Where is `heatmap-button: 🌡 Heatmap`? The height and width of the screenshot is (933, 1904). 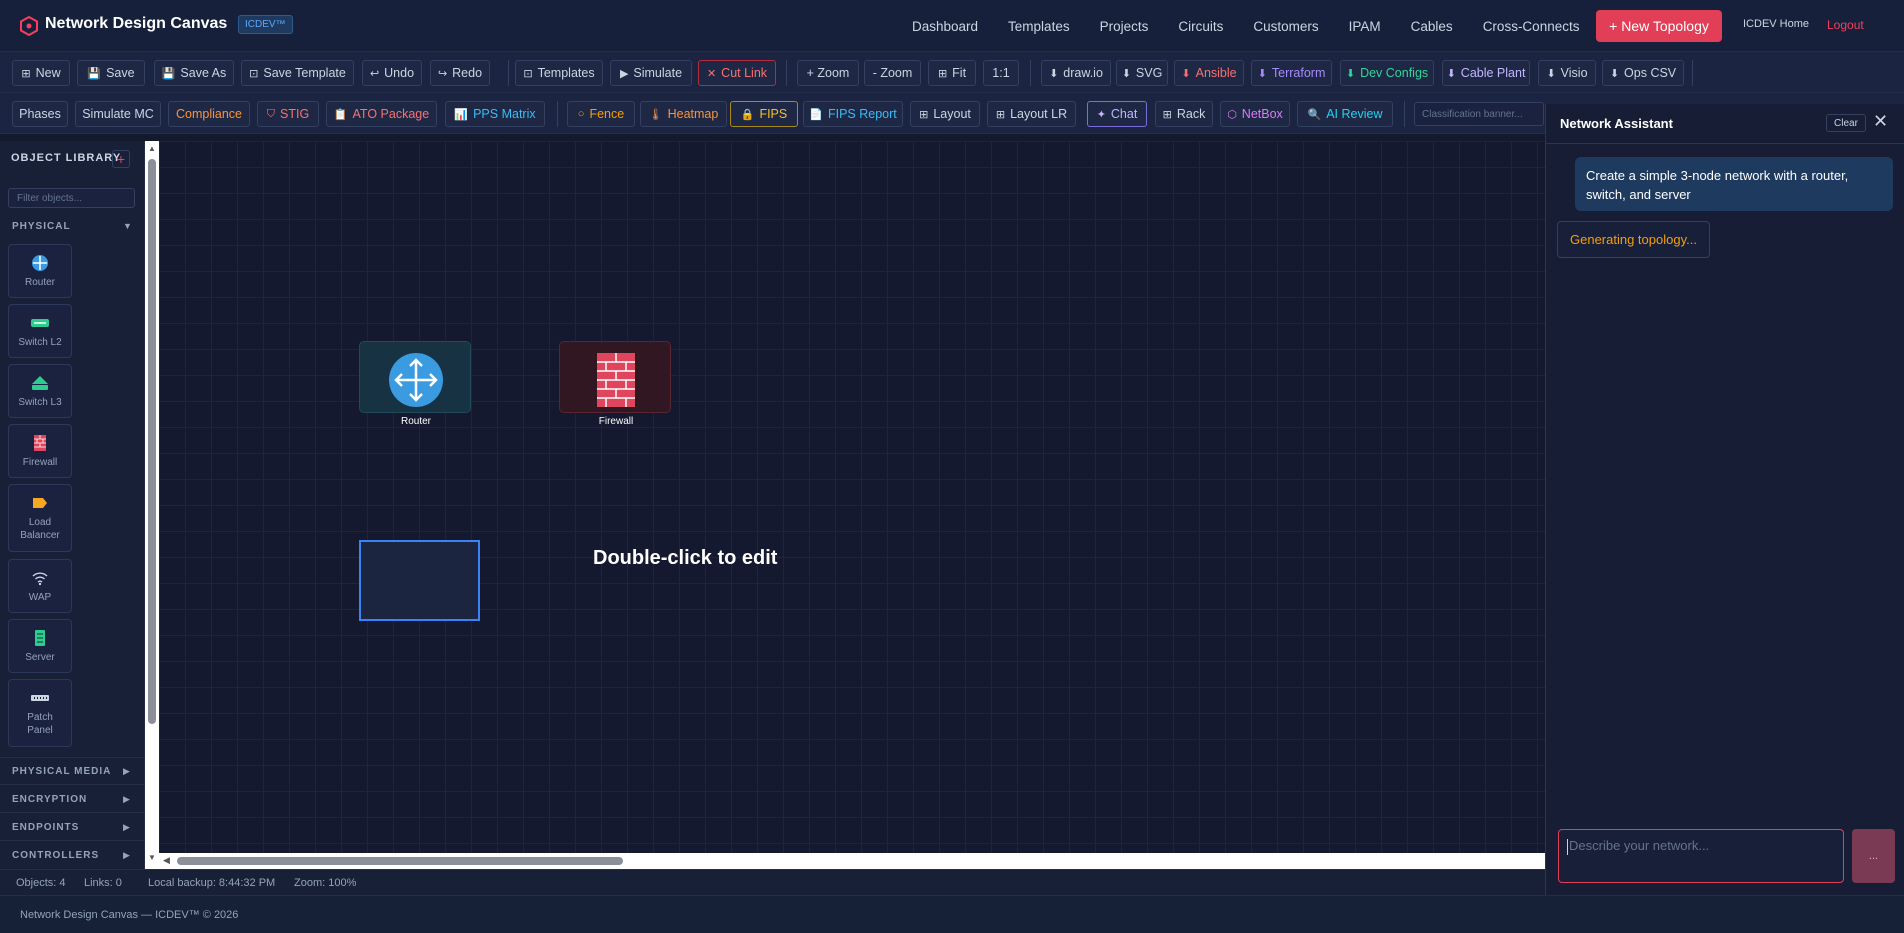 heatmap-button: 🌡 Heatmap is located at coordinates (683, 114).